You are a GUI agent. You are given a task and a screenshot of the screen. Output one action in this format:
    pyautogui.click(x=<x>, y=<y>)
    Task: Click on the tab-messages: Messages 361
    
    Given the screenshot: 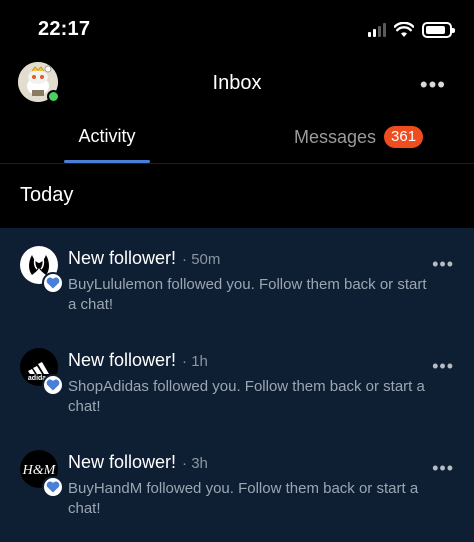 What is the action you would take?
    pyautogui.click(x=359, y=137)
    